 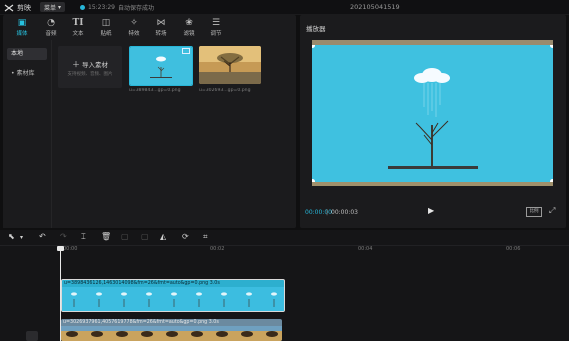 I want to click on redo-icon: ↷, so click(x=63, y=236).